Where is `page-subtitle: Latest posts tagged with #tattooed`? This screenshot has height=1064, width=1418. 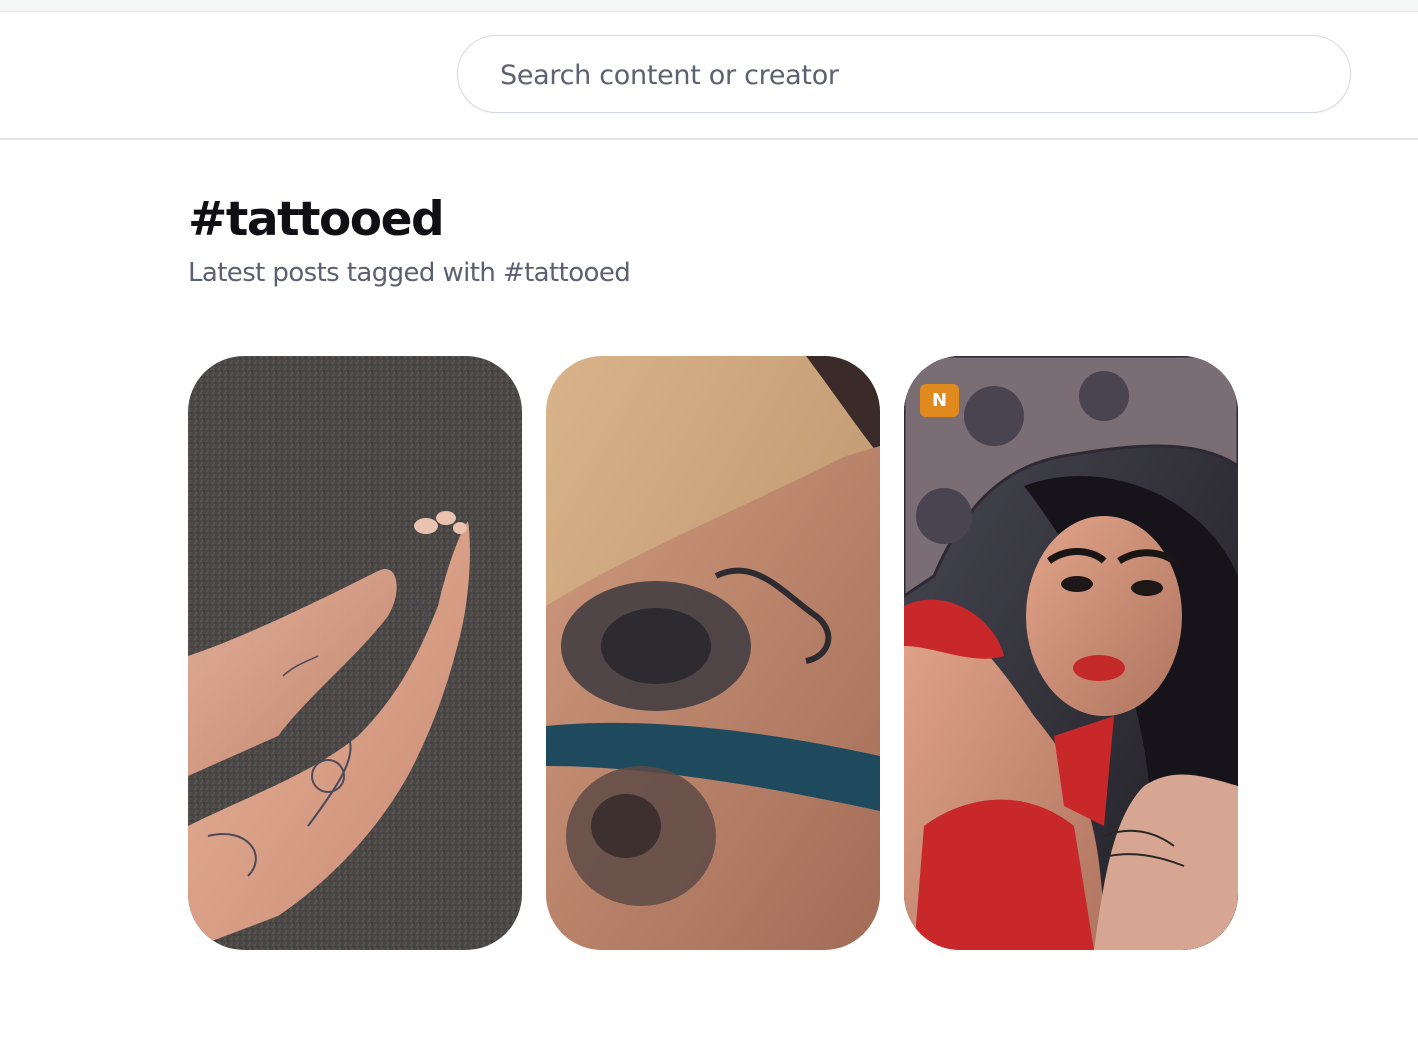 page-subtitle: Latest posts tagged with #tattooed is located at coordinates (409, 273).